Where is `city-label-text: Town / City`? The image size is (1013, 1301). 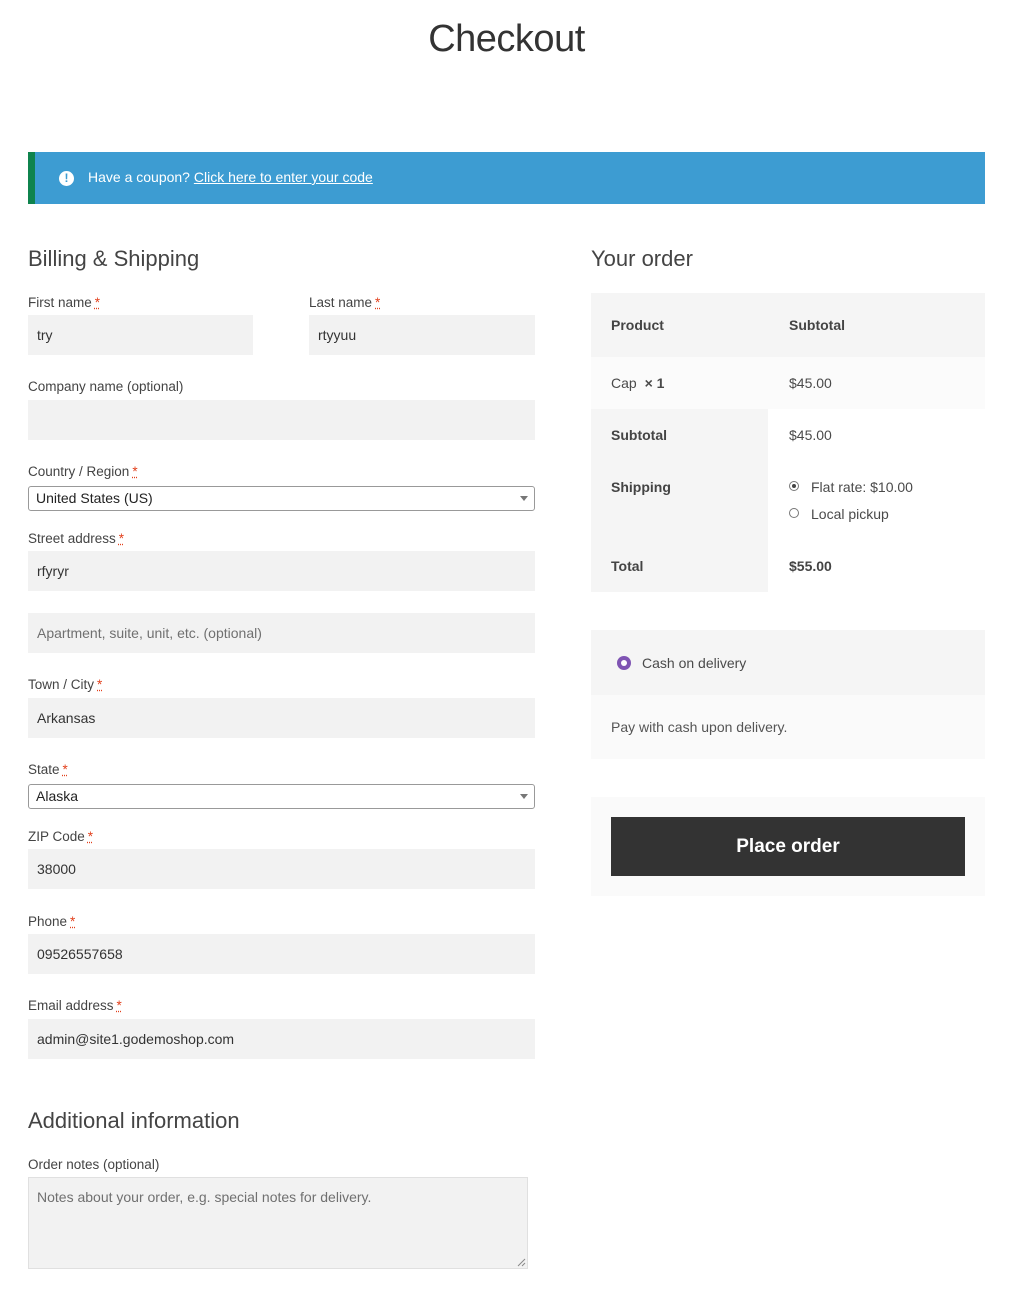 city-label-text: Town / City is located at coordinates (61, 684).